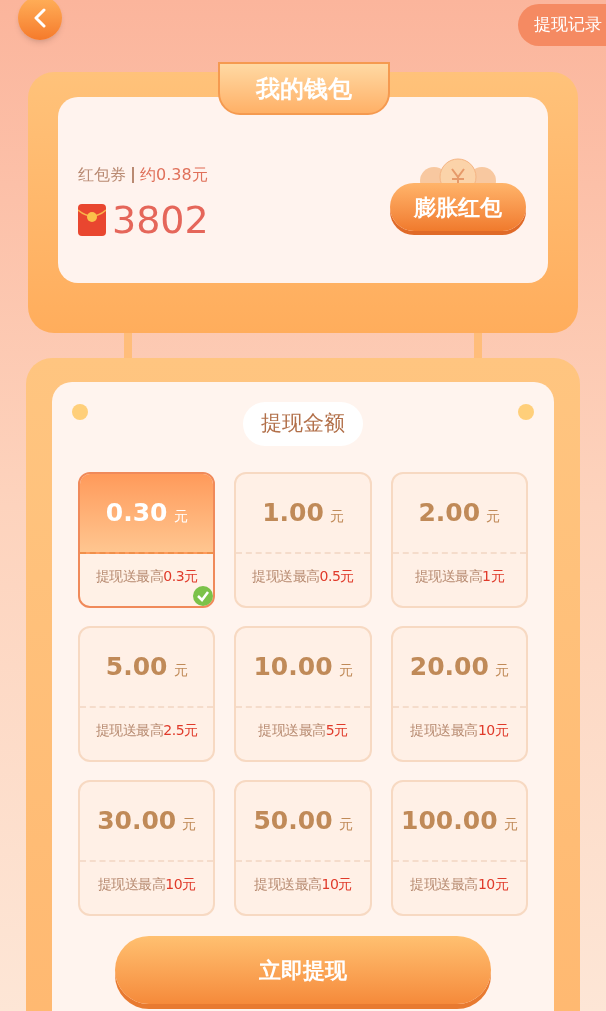  Describe the element at coordinates (147, 694) in the screenshot. I see `amount-option: 5.00 元 提现送最高2.5元` at that location.